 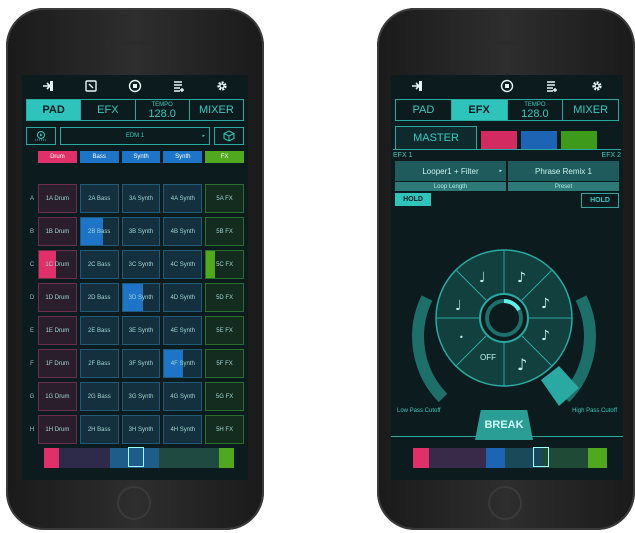 I want to click on top-toolbar, so click(x=507, y=86).